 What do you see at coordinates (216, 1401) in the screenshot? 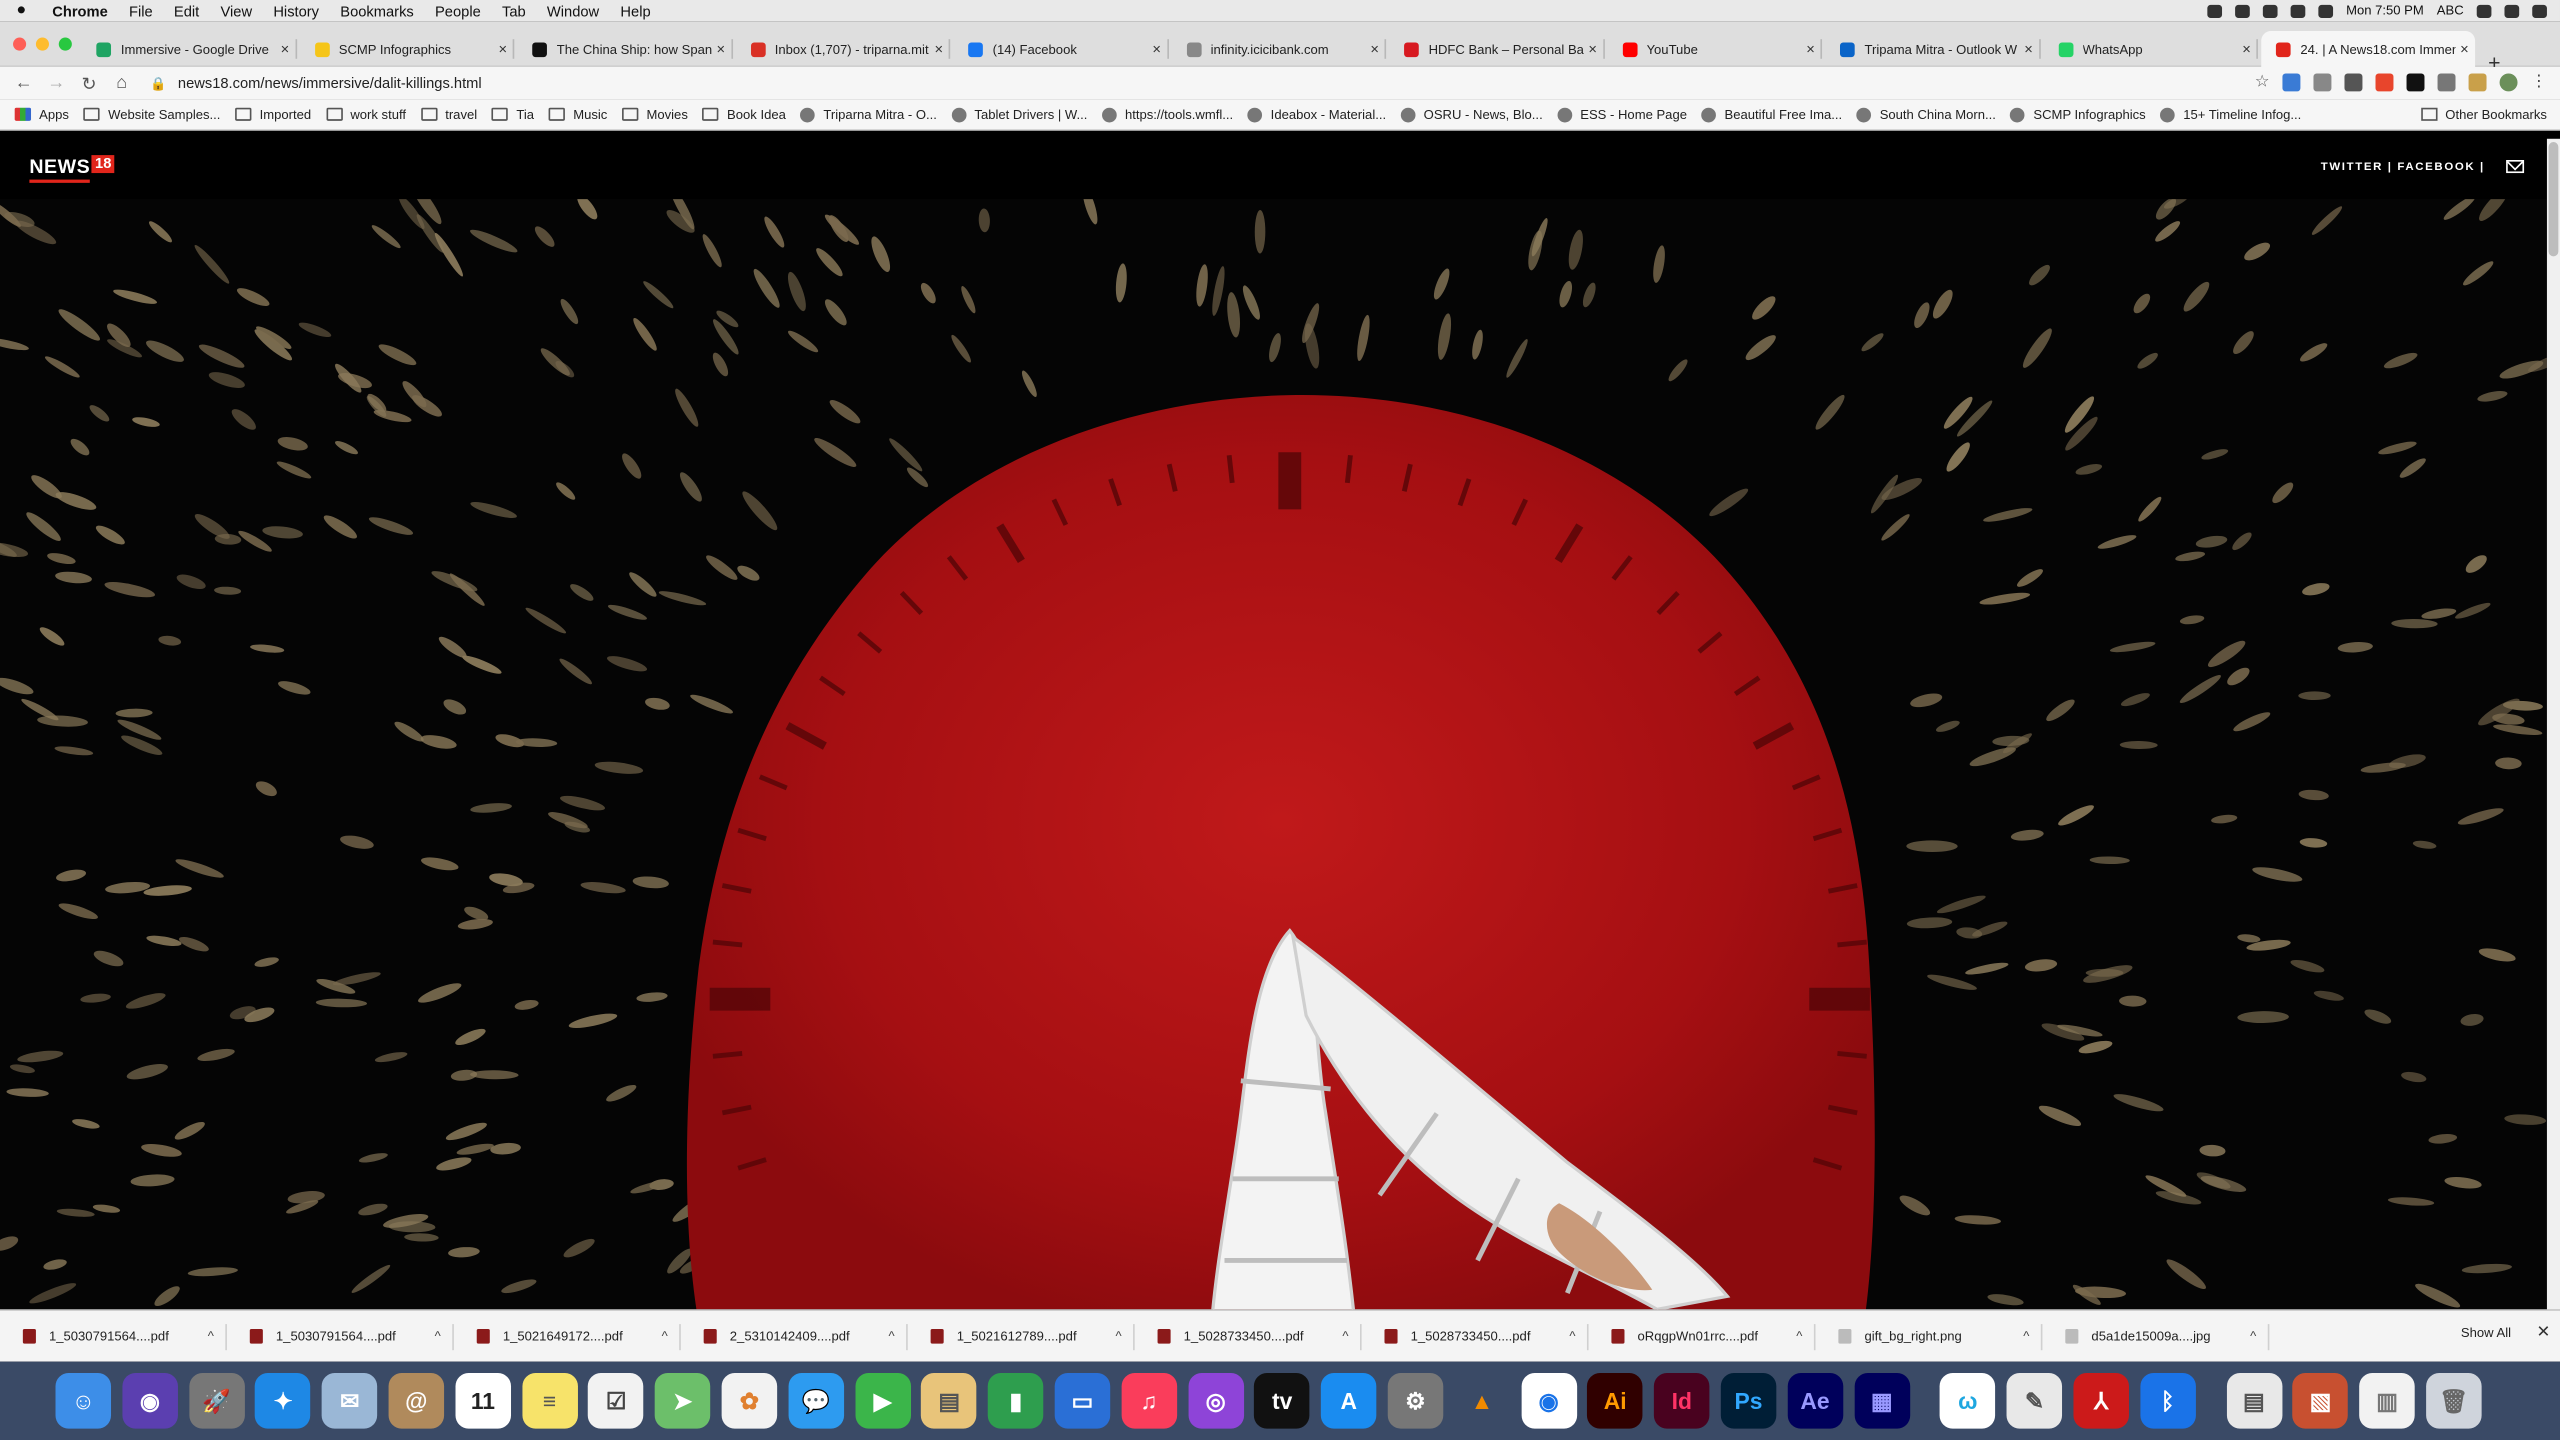
I see `launchpad-icon: 🚀` at bounding box center [216, 1401].